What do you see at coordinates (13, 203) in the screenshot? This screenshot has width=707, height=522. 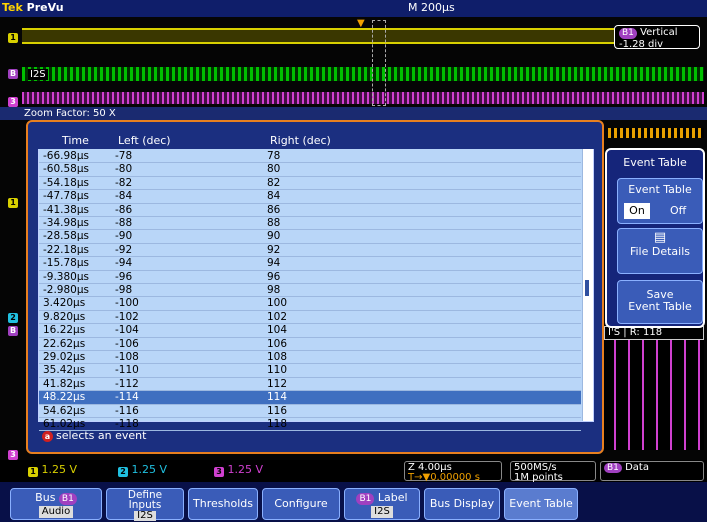 I see `ch1-zoom-marker-icon: 1` at bounding box center [13, 203].